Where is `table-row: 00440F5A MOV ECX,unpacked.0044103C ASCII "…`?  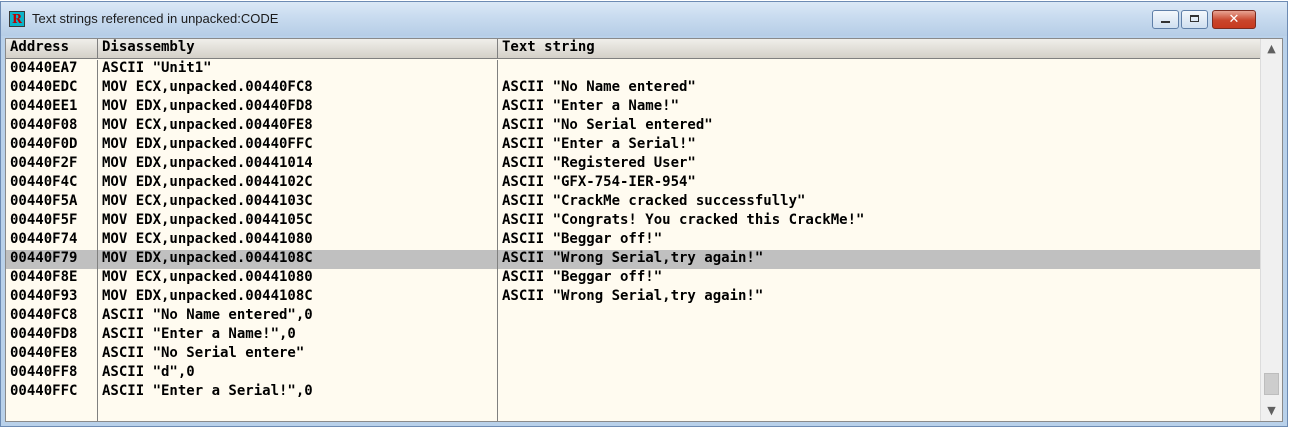 table-row: 00440F5A MOV ECX,unpacked.0044103C ASCII "… is located at coordinates (633, 202).